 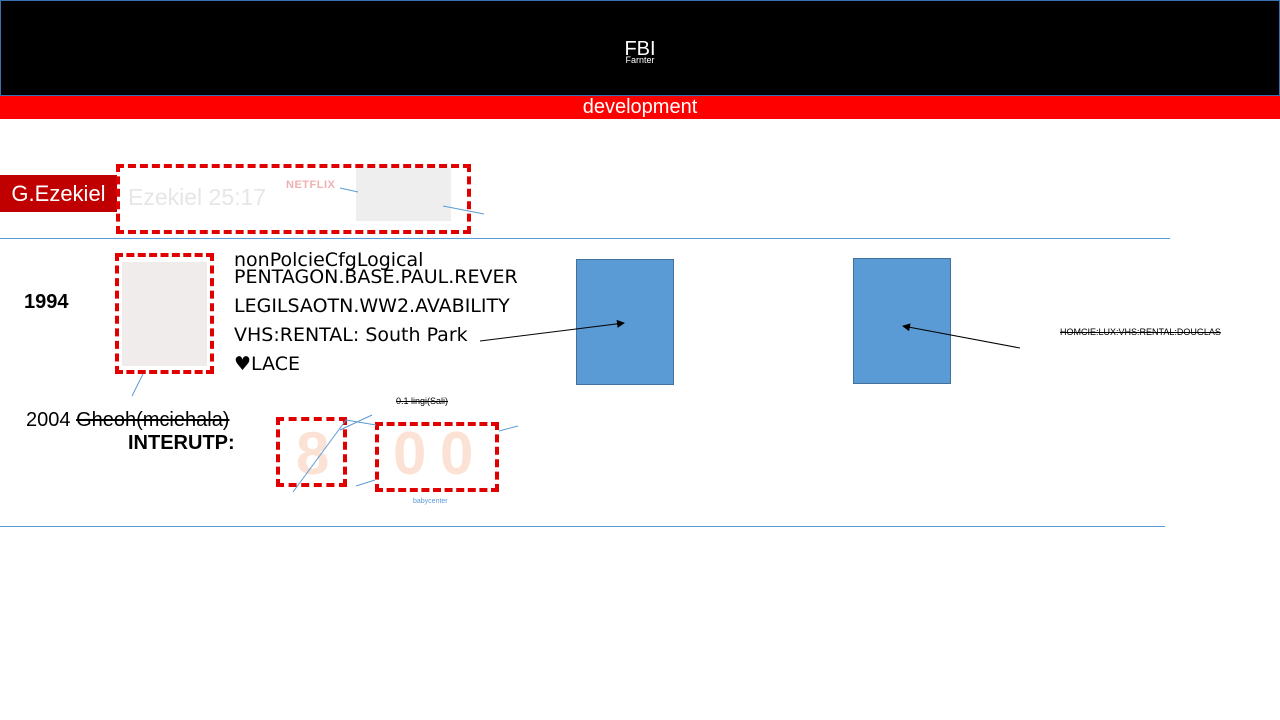 What do you see at coordinates (463, 210) in the screenshot?
I see `connector-thumb` at bounding box center [463, 210].